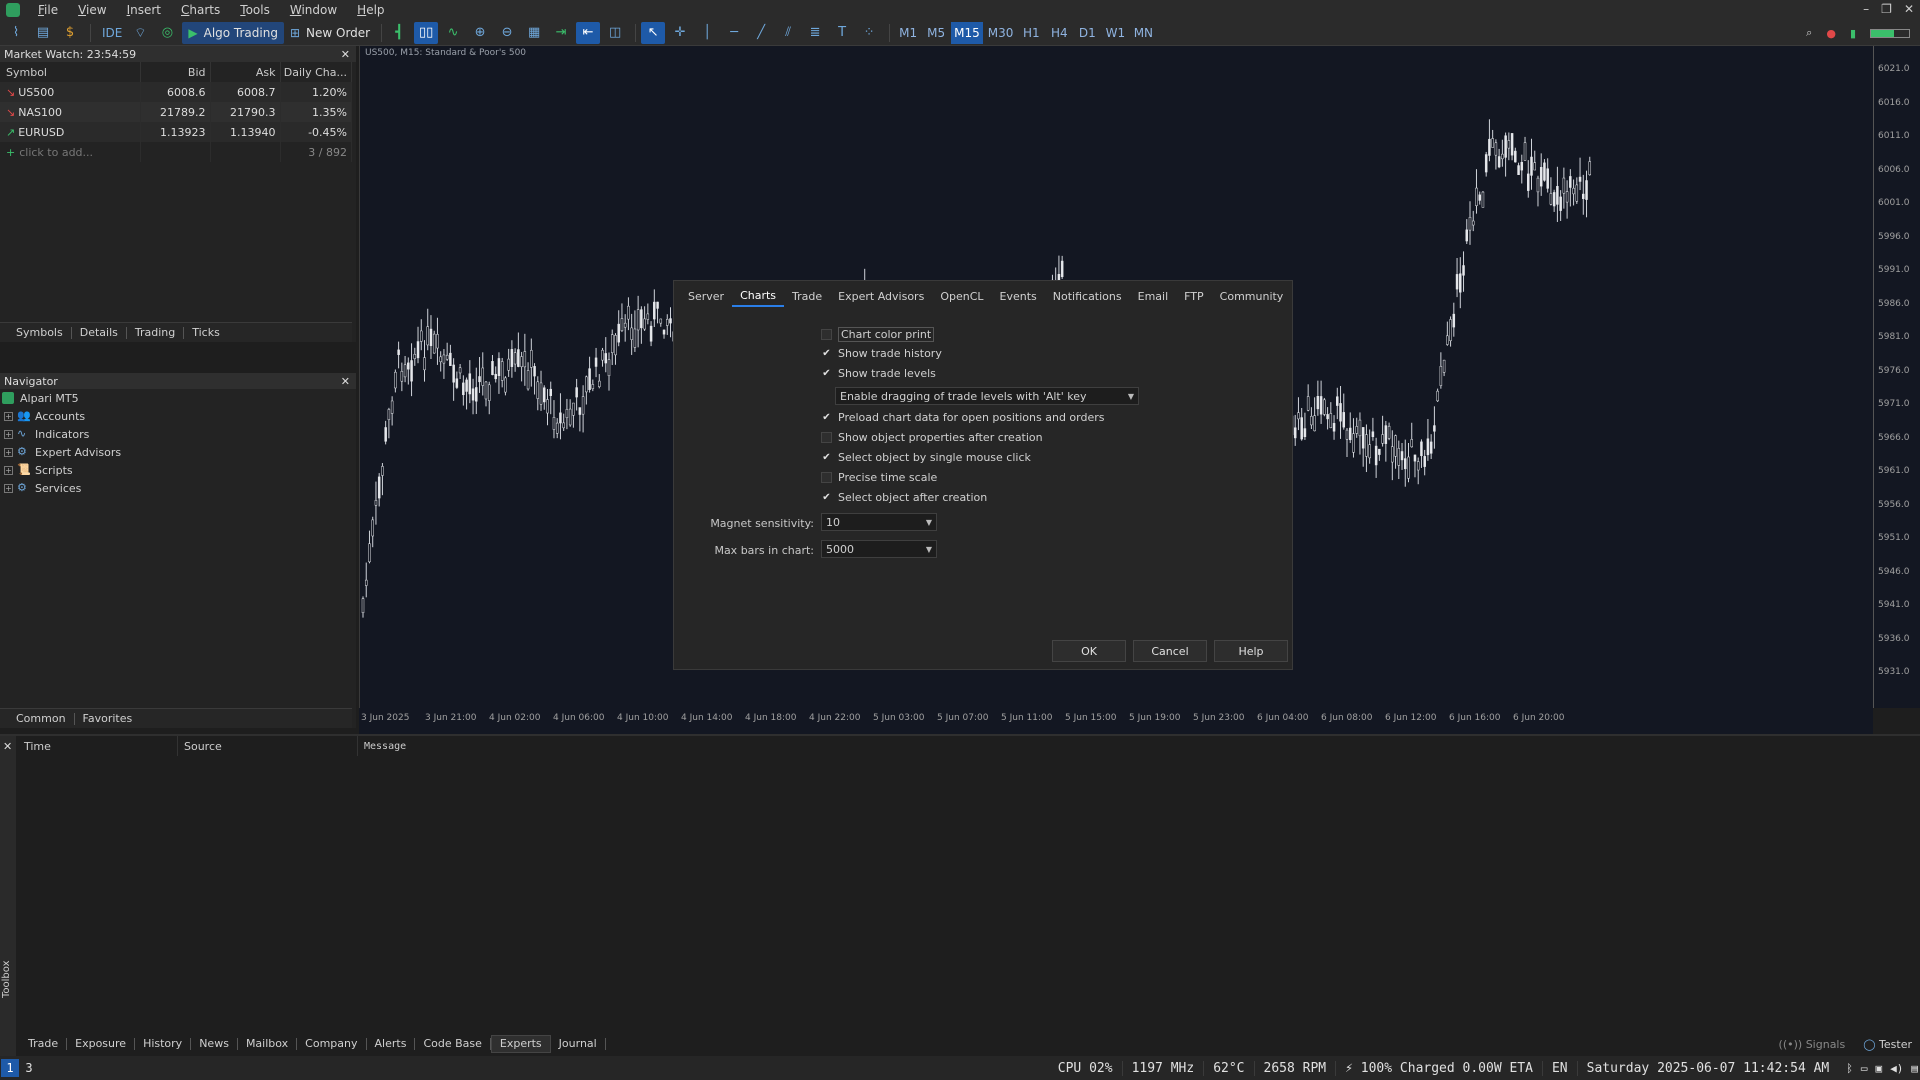 The height and width of the screenshot is (1080, 1920). What do you see at coordinates (734, 33) in the screenshot?
I see `horizontal-line-icon: ─` at bounding box center [734, 33].